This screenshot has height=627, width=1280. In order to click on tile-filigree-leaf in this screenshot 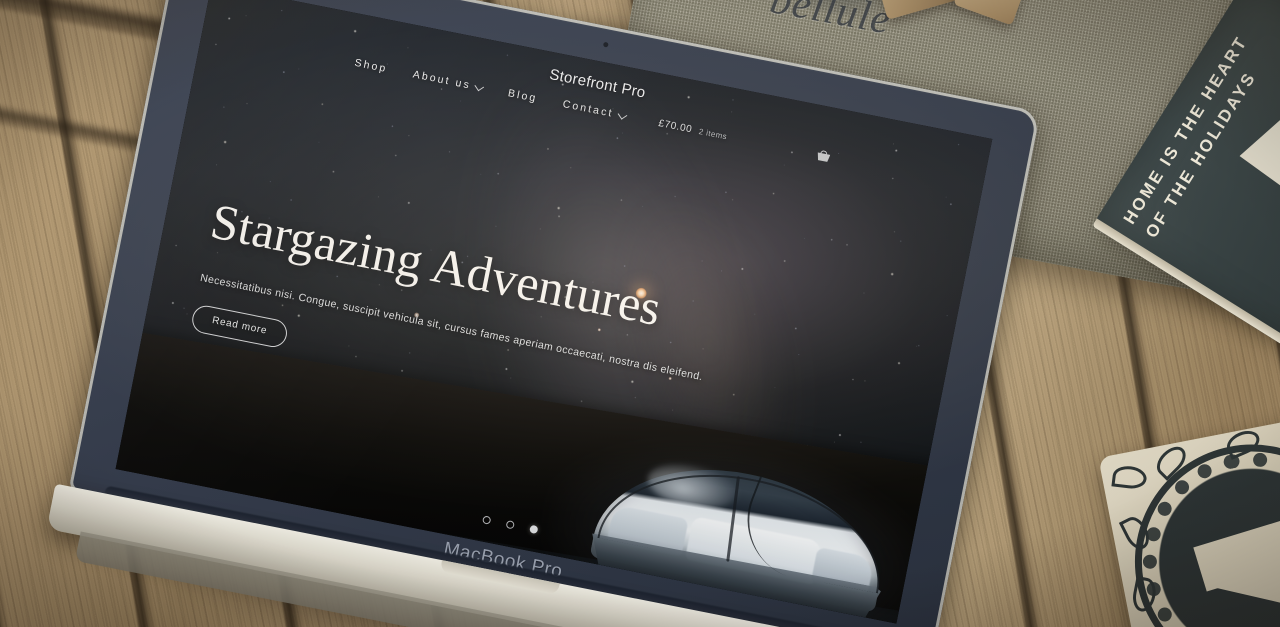, I will do `click(1129, 477)`.